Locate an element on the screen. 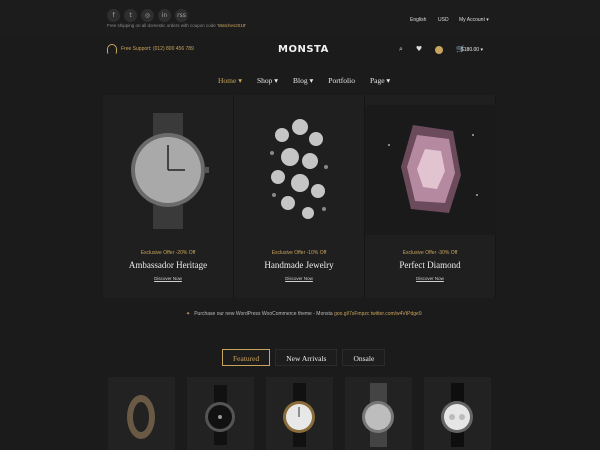 This screenshot has width=600, height=450. support-info: Free Support: (012) 800 456 789 is located at coordinates (150, 49).